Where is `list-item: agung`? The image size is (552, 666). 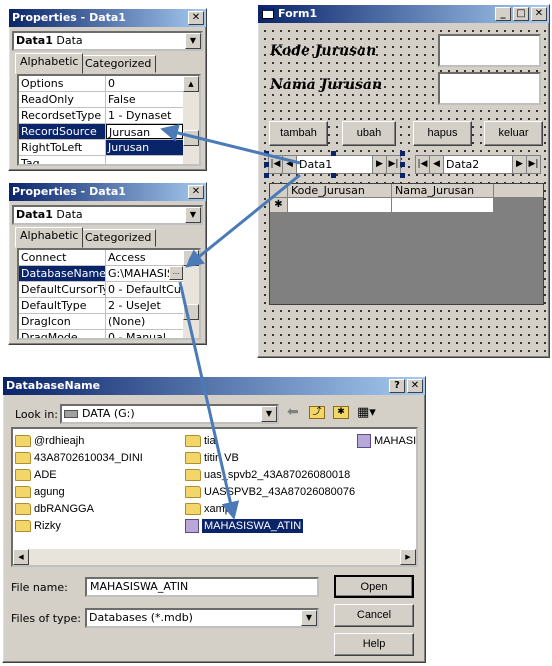
list-item: agung is located at coordinates (40, 492).